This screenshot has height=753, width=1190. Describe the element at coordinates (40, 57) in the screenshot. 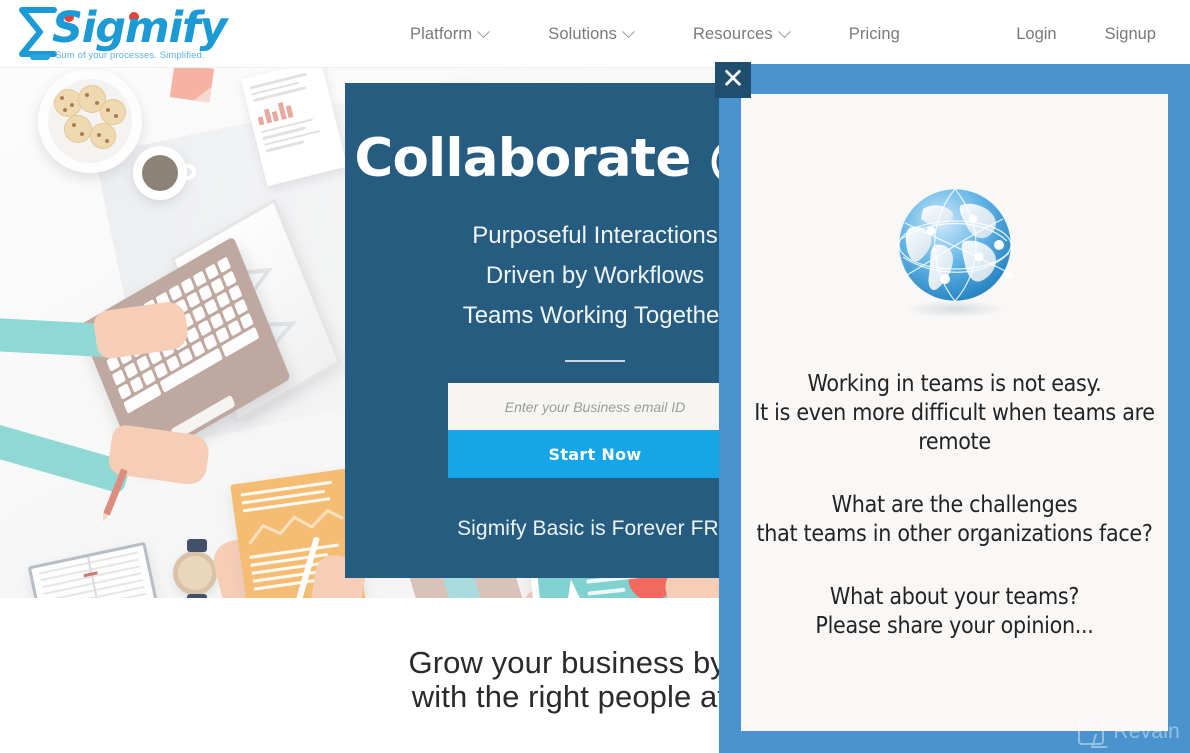

I see `logo-tag-dash` at that location.